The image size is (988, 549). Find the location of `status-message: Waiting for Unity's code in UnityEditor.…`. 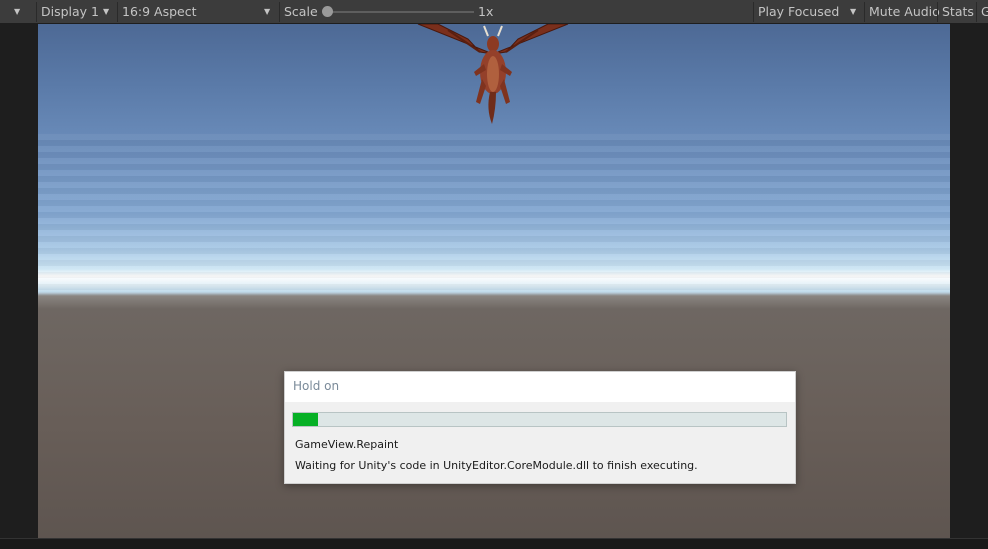

status-message: Waiting for Unity's code in UnityEditor.… is located at coordinates (496, 465).